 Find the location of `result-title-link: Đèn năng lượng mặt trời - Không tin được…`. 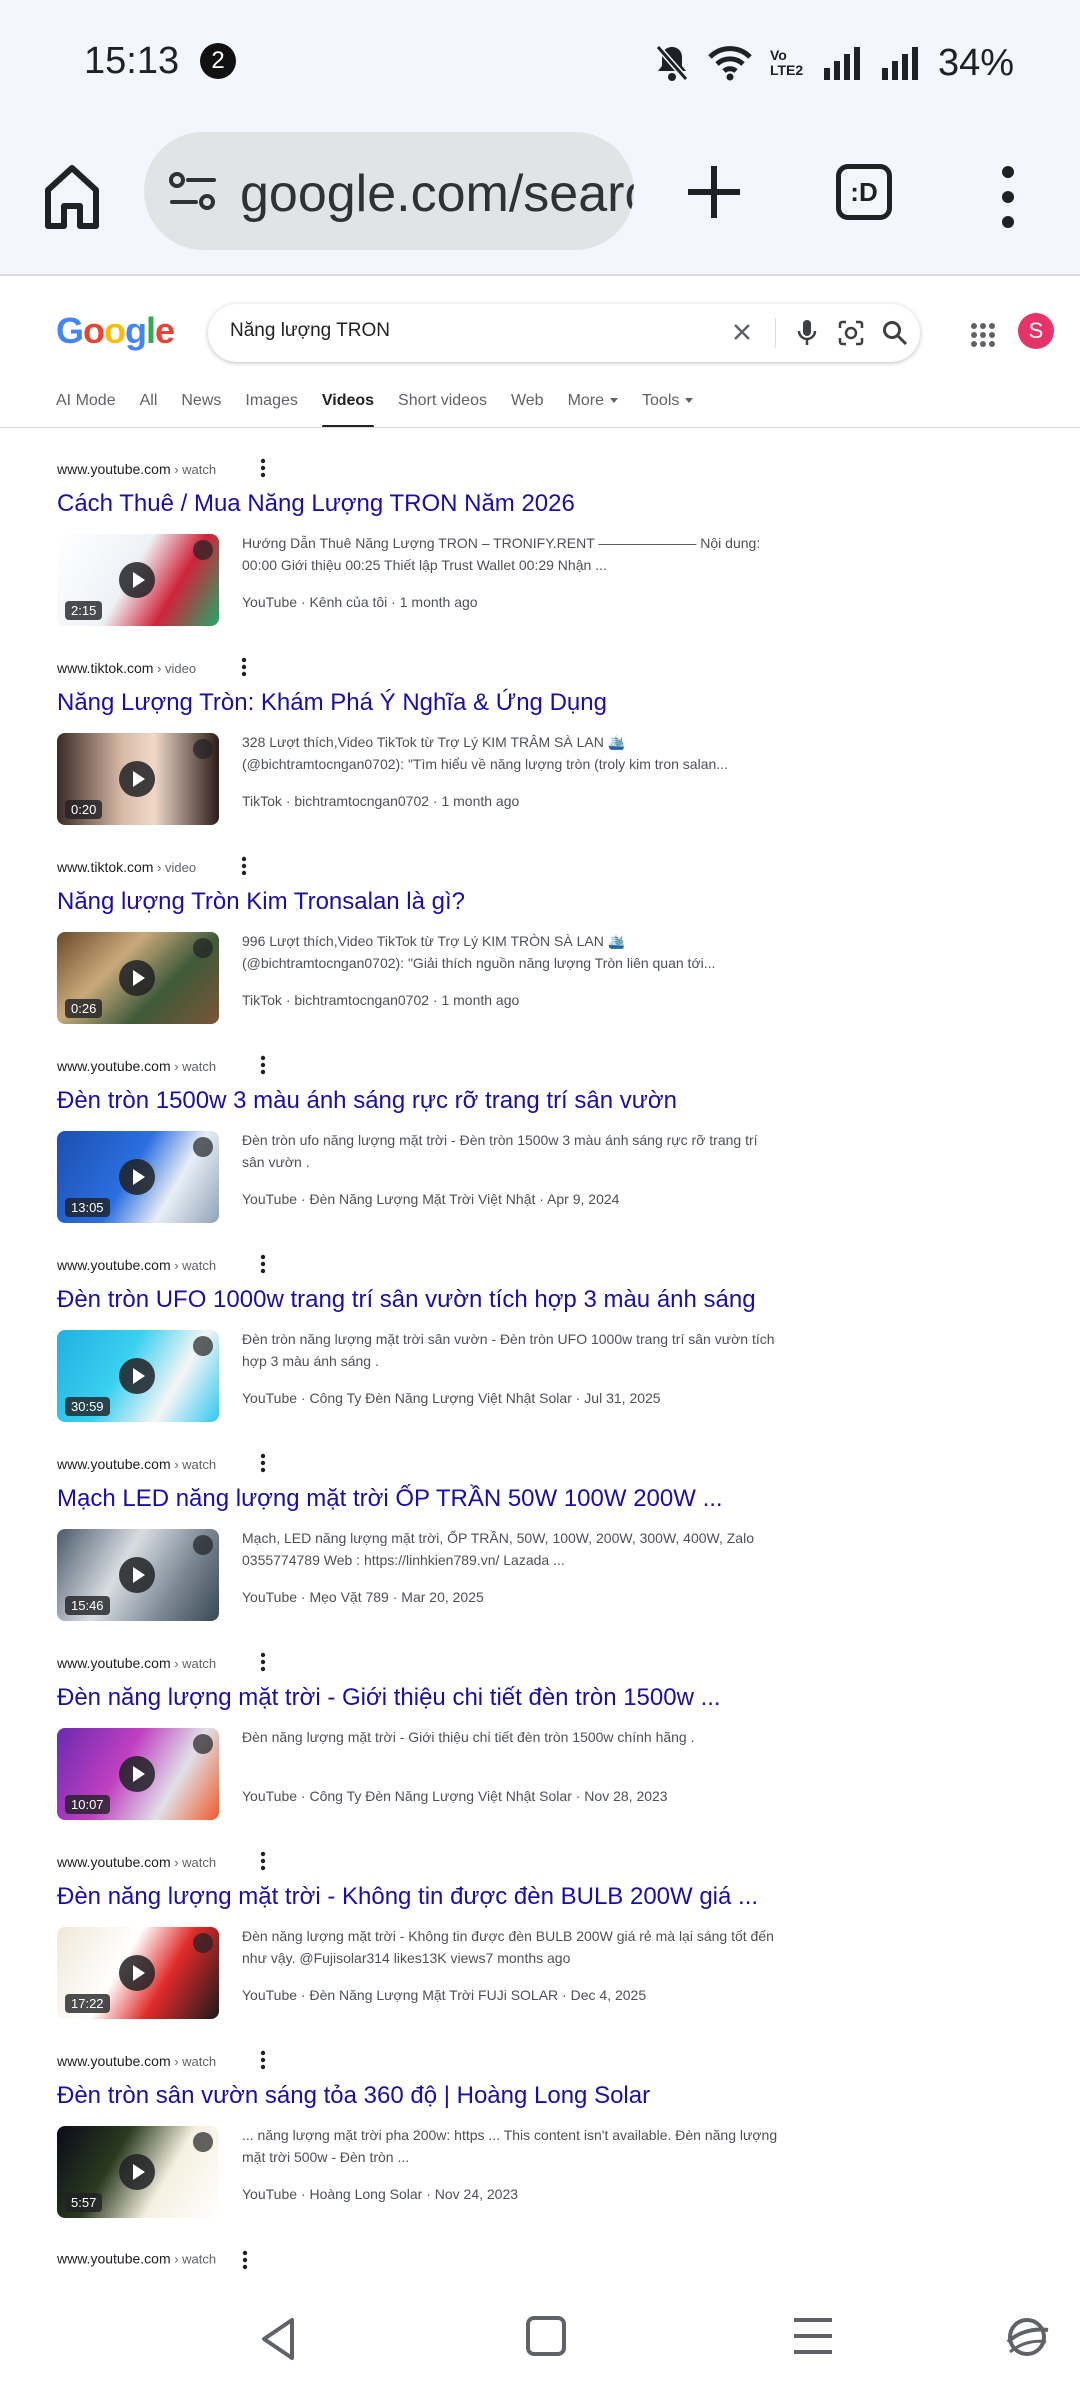

result-title-link: Đèn năng lượng mặt trời - Không tin được… is located at coordinates (407, 1897).